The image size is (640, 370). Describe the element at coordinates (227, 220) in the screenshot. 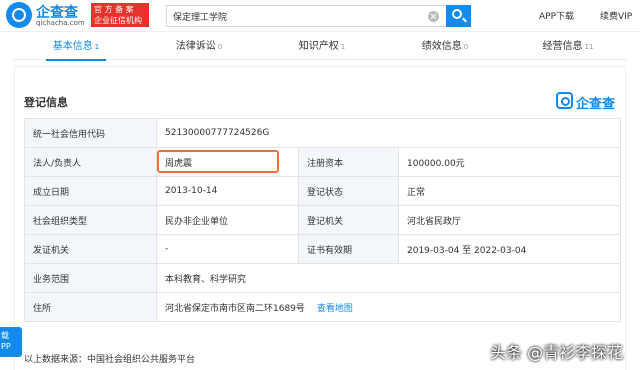

I see `org-type-value: 民办非企业单位` at that location.